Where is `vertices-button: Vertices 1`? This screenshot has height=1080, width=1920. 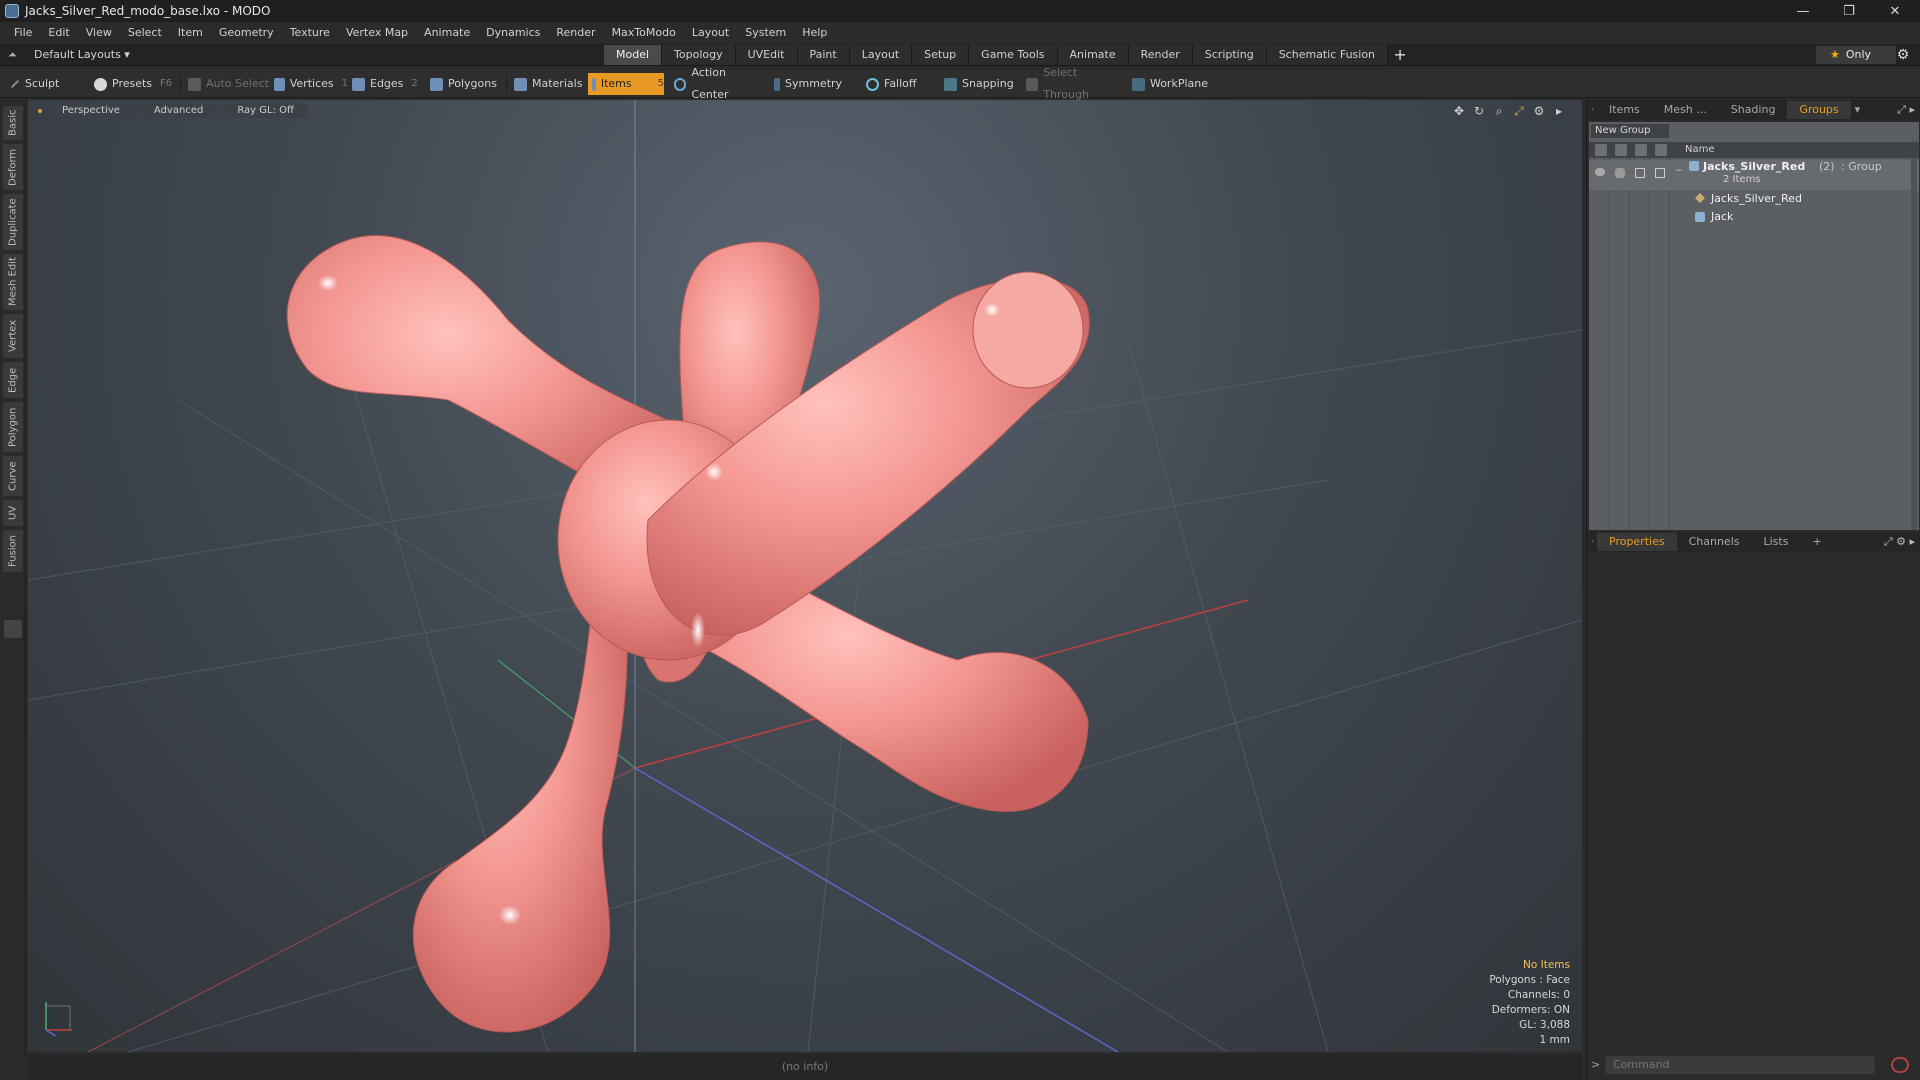
vertices-button: Vertices 1 is located at coordinates (309, 84).